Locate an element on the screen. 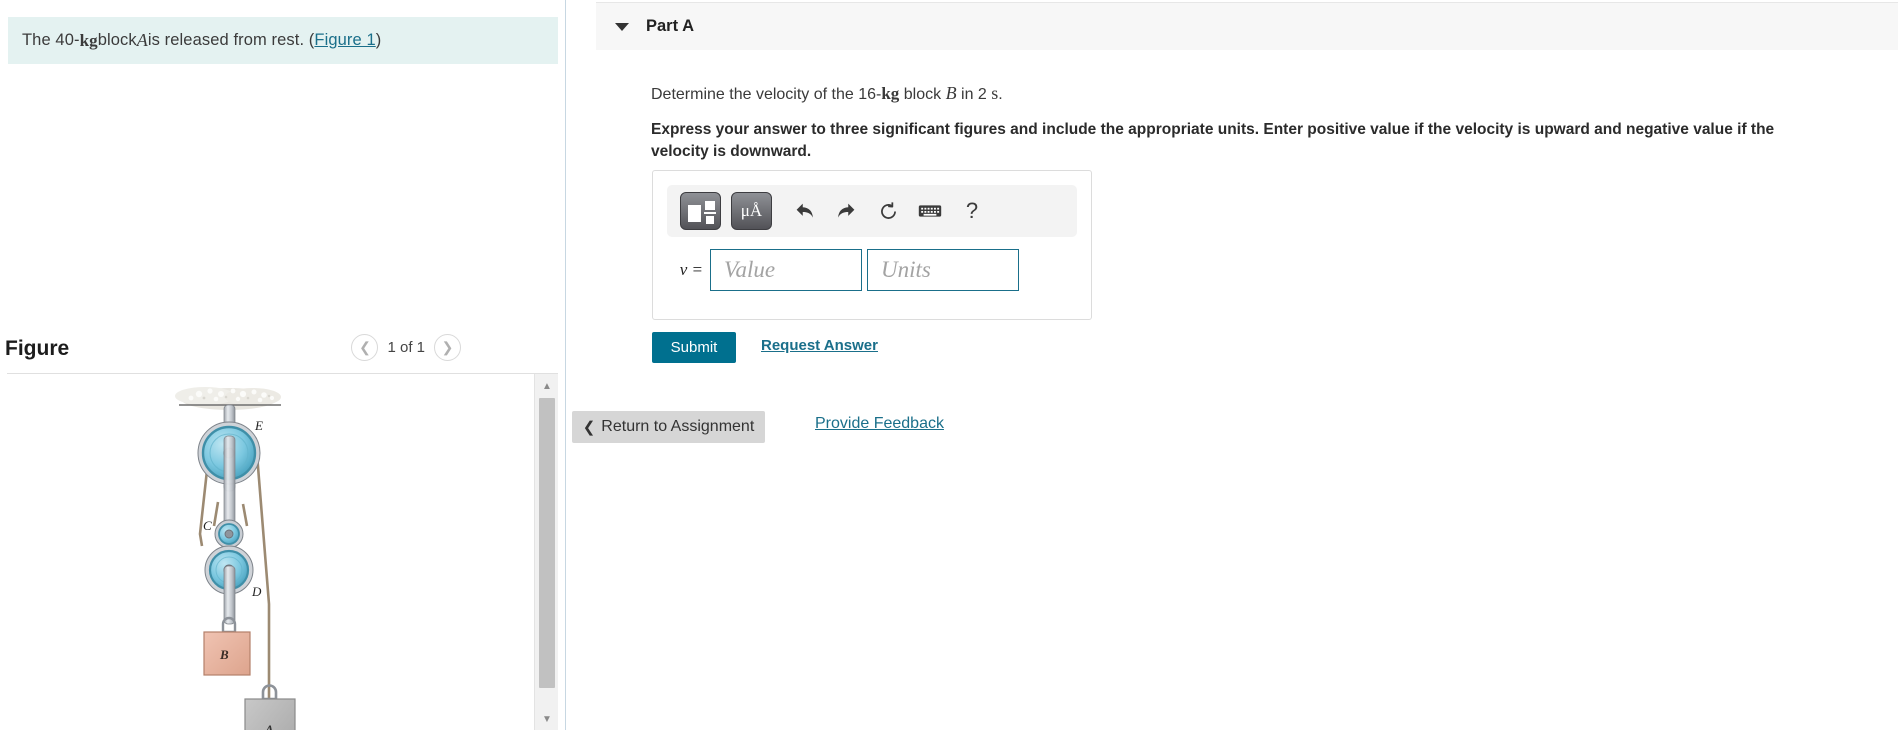  problem-text-mid: block is located at coordinates (117, 40).